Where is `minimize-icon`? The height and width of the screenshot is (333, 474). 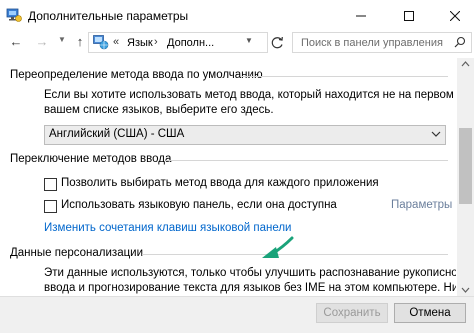
minimize-icon is located at coordinates (361, 15).